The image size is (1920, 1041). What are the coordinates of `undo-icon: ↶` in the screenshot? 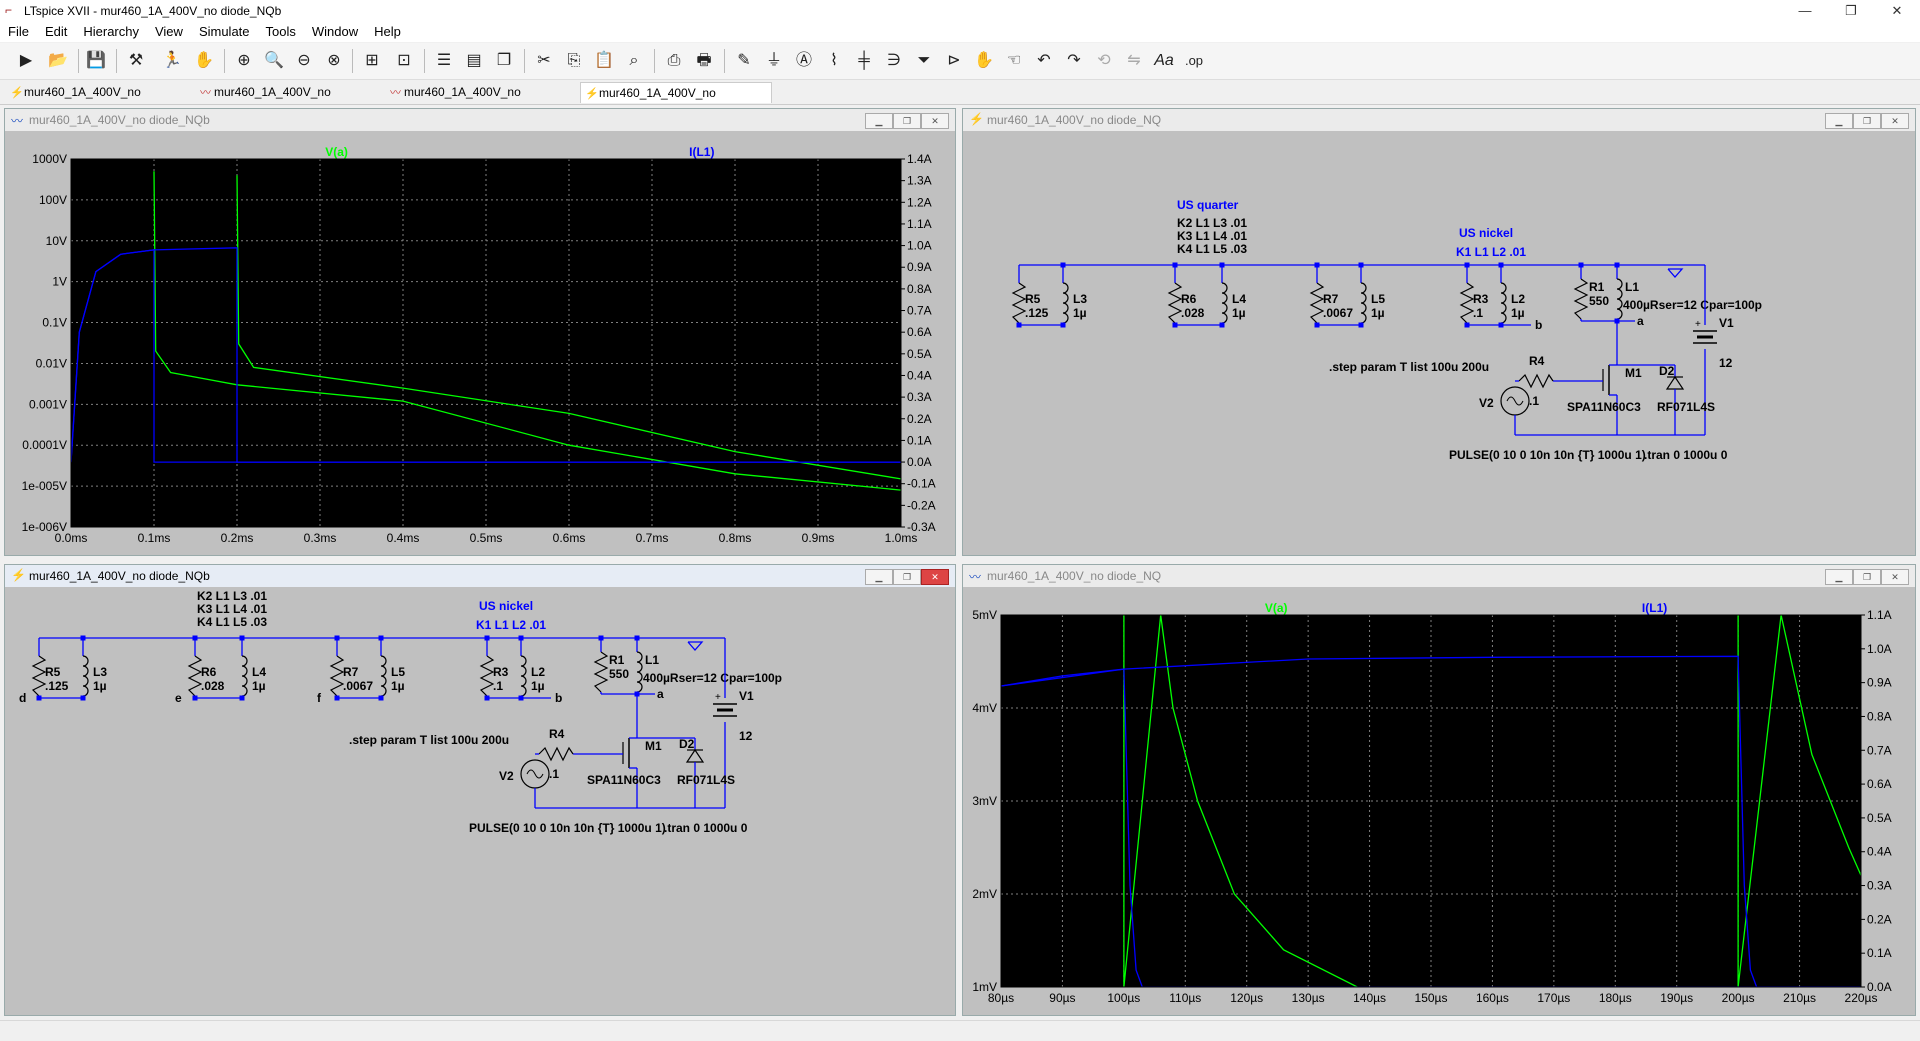 It's located at (1044, 61).